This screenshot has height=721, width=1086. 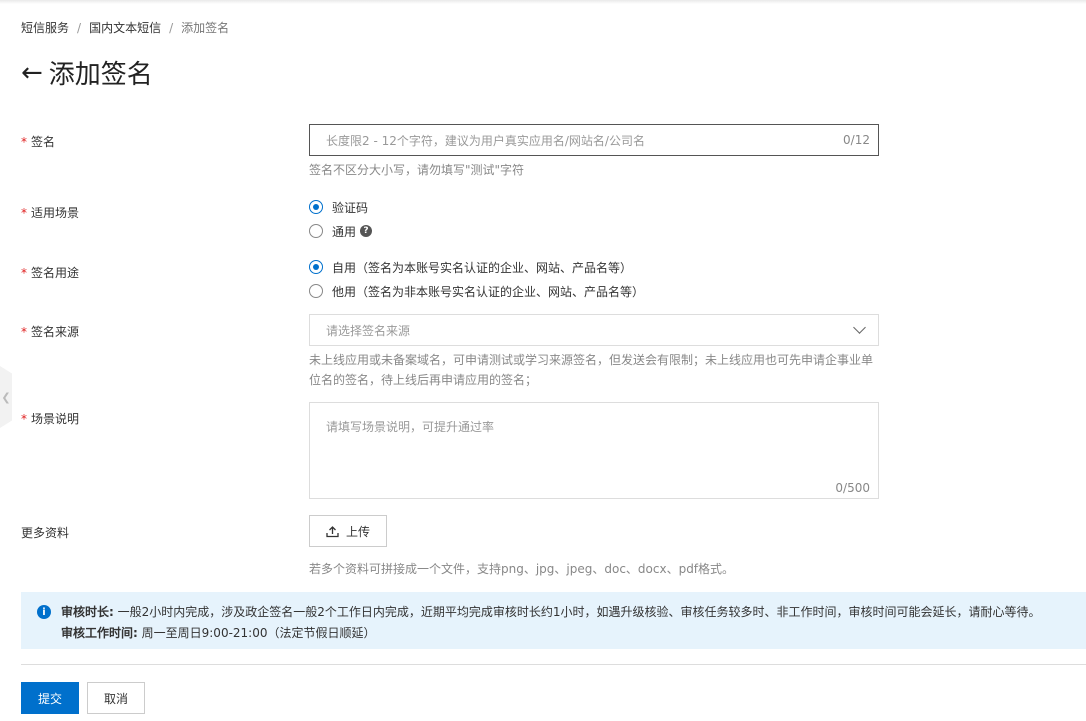 What do you see at coordinates (116, 698) in the screenshot?
I see `cancel-button: 取消` at bounding box center [116, 698].